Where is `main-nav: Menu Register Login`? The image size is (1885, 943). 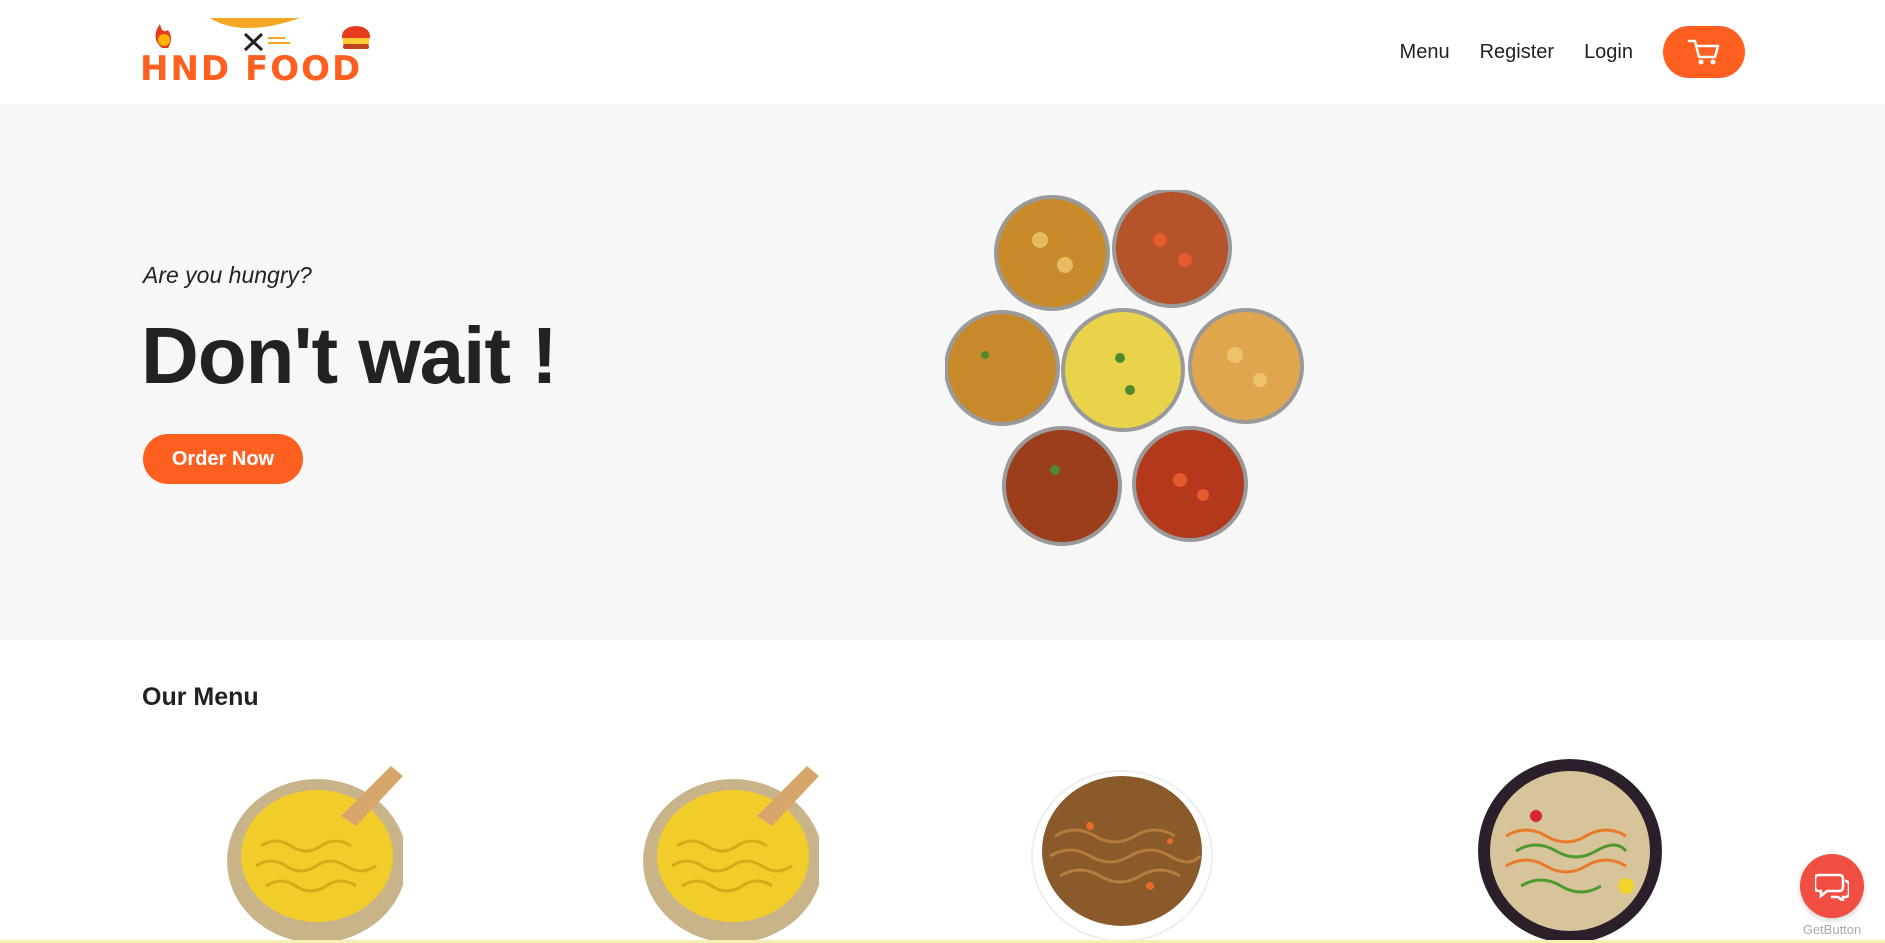
main-nav: Menu Register Login is located at coordinates (1557, 52).